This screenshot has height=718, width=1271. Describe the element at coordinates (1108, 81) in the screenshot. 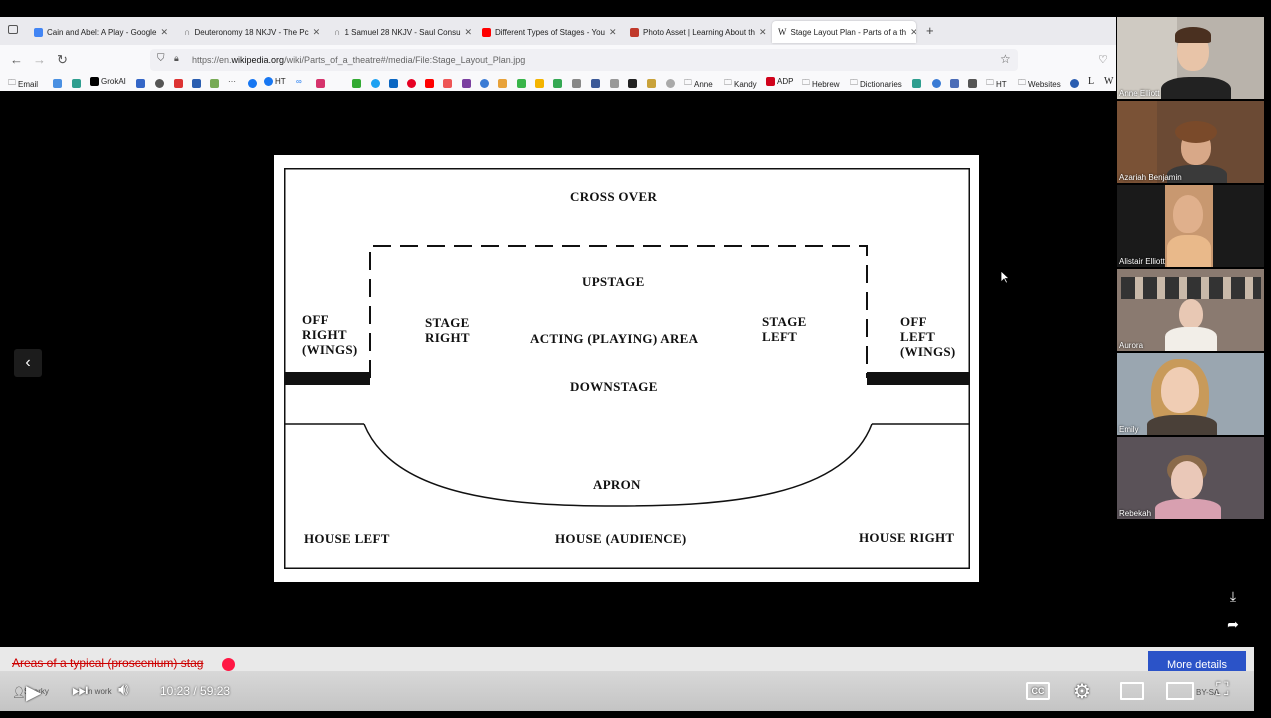

I see `wikipedia-icon: W` at that location.